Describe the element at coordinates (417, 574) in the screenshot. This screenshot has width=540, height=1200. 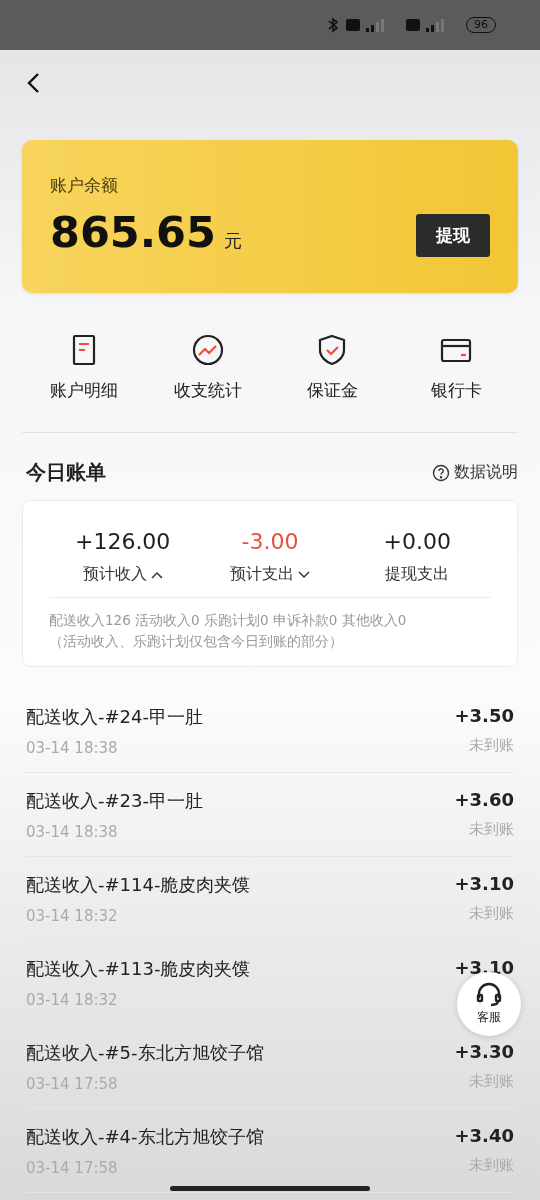
I see `summary-label: 提现支出` at that location.